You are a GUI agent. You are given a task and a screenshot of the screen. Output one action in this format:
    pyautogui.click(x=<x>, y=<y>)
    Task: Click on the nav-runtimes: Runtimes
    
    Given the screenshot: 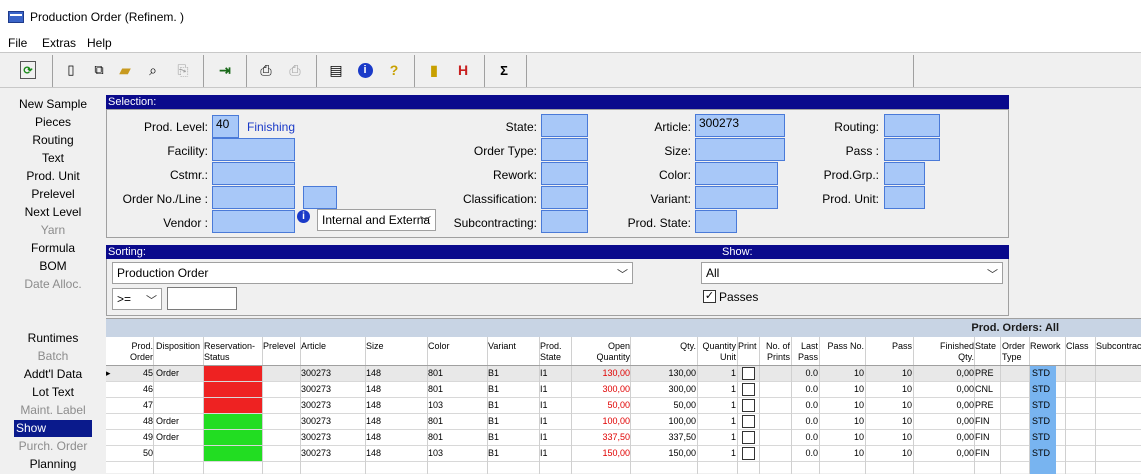 What is the action you would take?
    pyautogui.click(x=53, y=338)
    